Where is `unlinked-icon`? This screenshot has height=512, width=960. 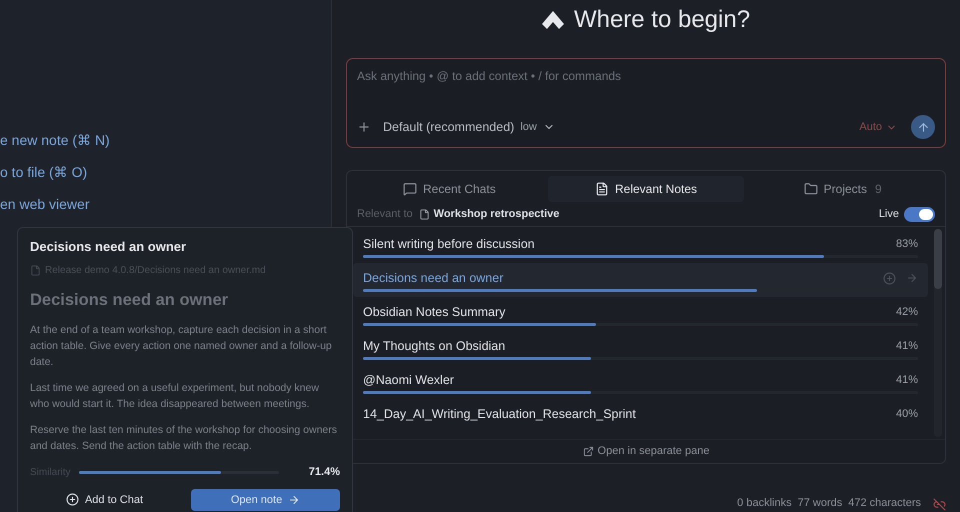
unlinked-icon is located at coordinates (939, 504).